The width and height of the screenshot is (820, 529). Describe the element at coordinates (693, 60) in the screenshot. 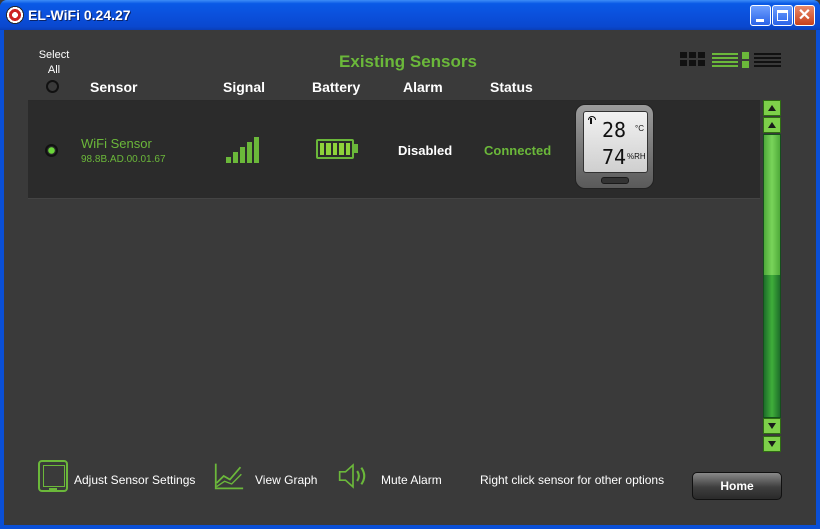

I see `grid-view-icon` at that location.